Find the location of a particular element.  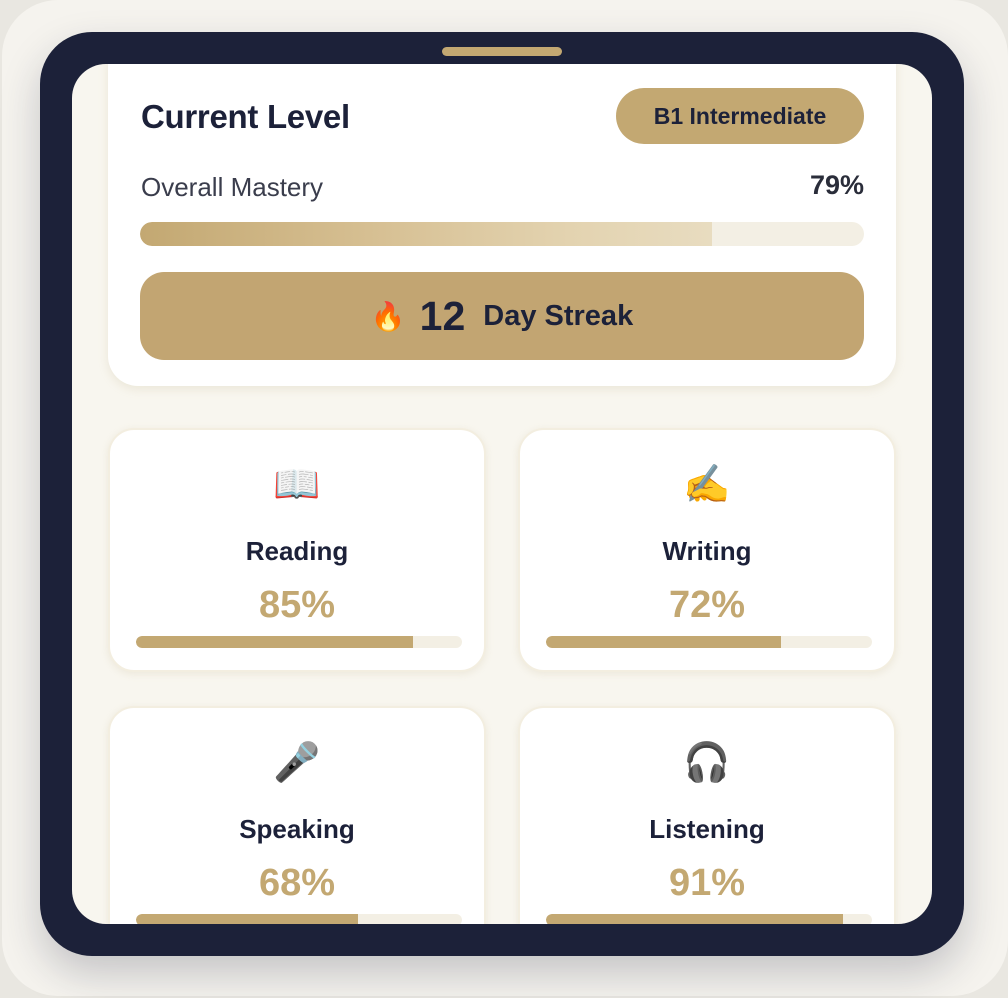

skill-percent: 68% is located at coordinates (297, 883).